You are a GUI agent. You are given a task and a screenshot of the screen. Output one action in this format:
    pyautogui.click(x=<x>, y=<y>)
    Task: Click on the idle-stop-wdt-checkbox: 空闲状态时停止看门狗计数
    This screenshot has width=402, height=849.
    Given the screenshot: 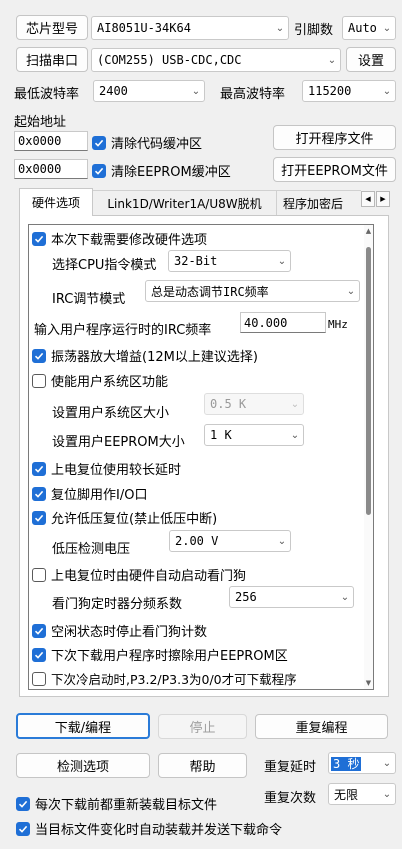 What is the action you would take?
    pyautogui.click(x=119, y=630)
    